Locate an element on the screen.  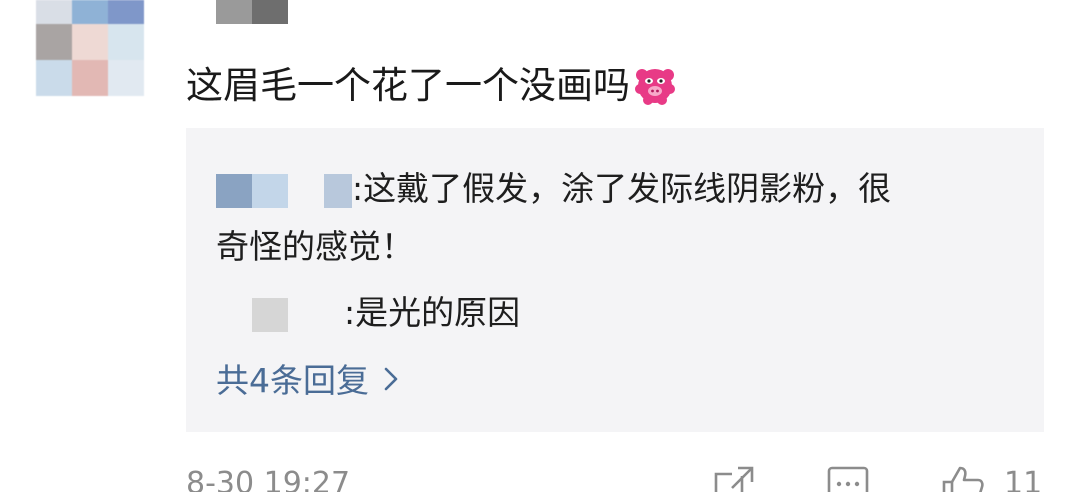
reply-text-continued: 奇怪的感觉！ is located at coordinates (315, 246).